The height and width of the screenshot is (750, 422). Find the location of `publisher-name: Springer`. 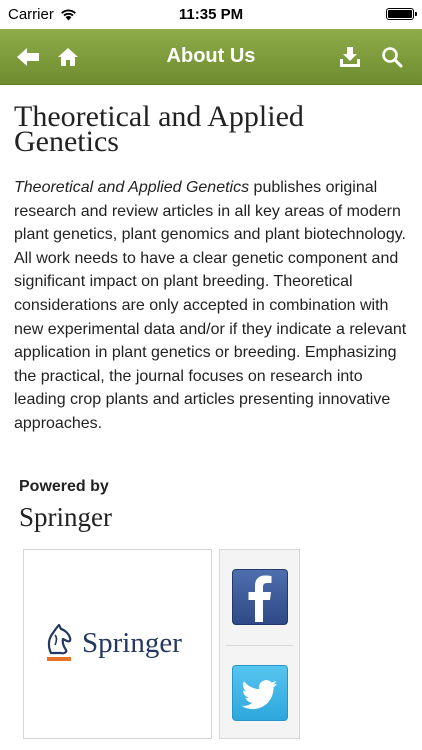

publisher-name: Springer is located at coordinates (65, 517).